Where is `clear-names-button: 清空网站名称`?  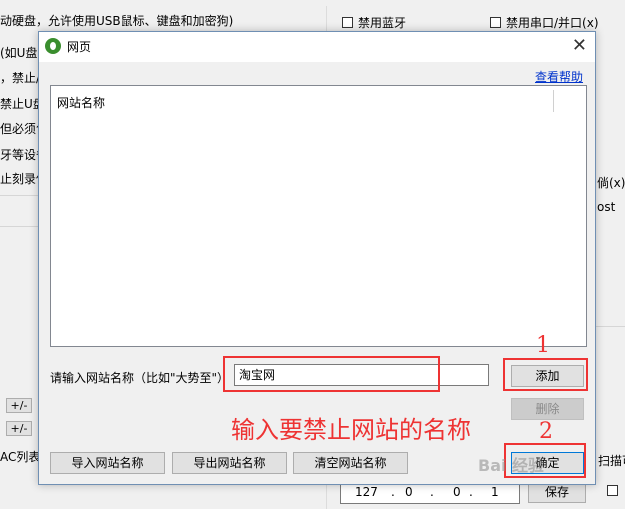 clear-names-button: 清空网站名称 is located at coordinates (350, 463).